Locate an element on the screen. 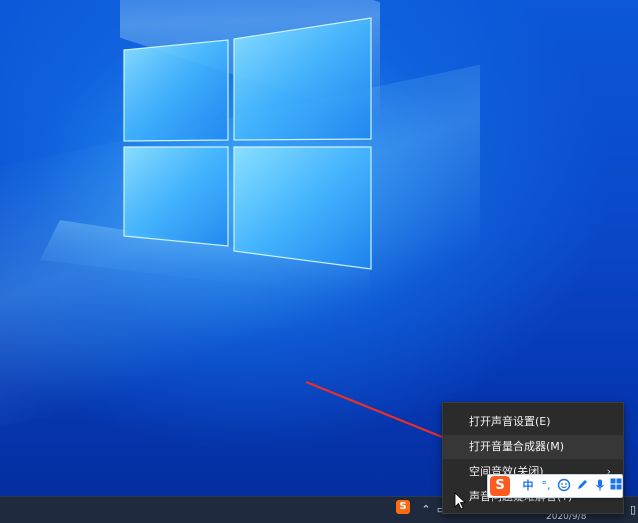  menu-item-label: 打开音量合成器(M) is located at coordinates (517, 446).